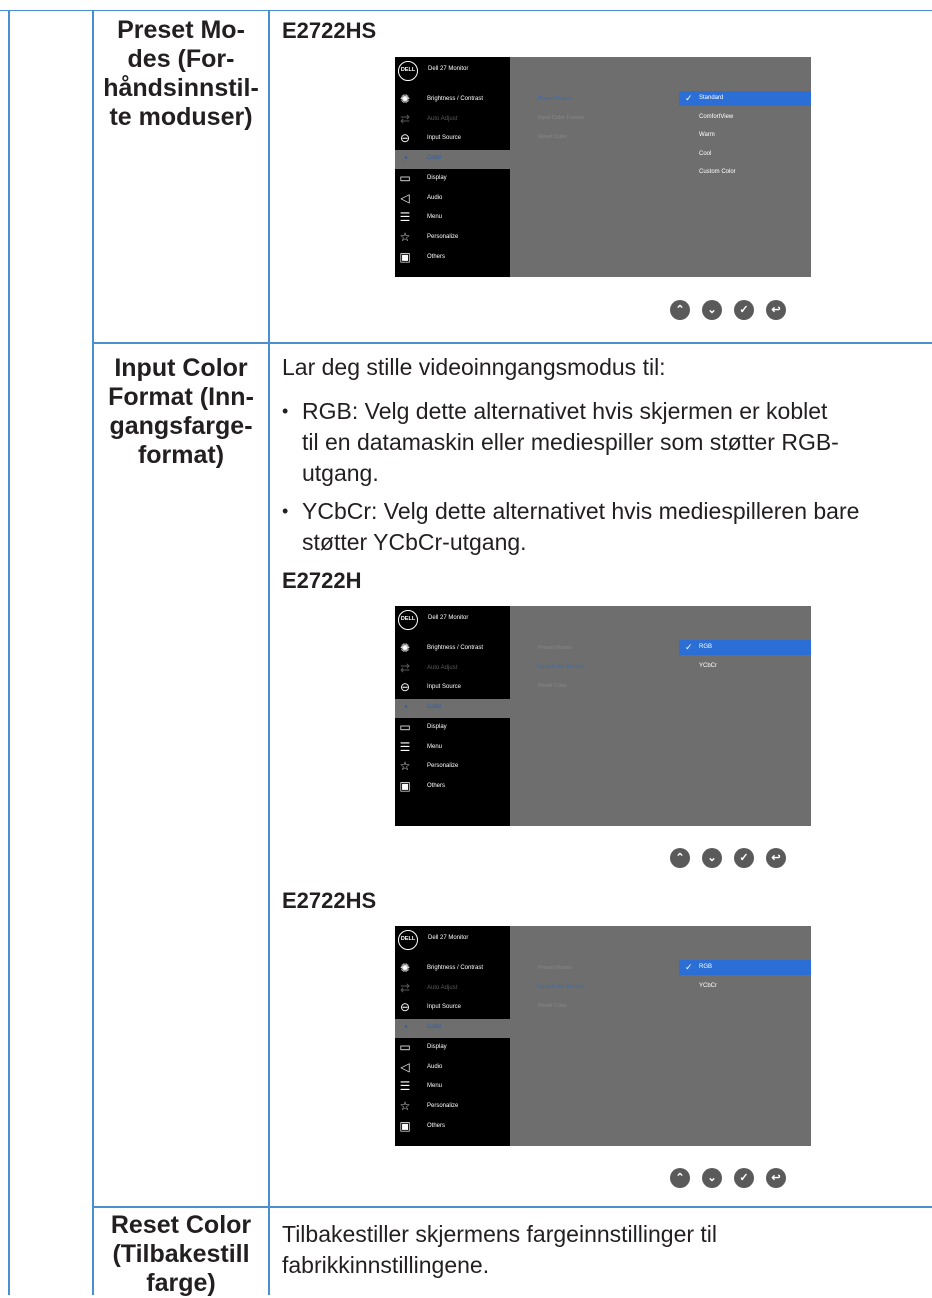 This screenshot has height=1298, width=932. What do you see at coordinates (405, 197) in the screenshot?
I see `audio-icon: ◁` at bounding box center [405, 197].